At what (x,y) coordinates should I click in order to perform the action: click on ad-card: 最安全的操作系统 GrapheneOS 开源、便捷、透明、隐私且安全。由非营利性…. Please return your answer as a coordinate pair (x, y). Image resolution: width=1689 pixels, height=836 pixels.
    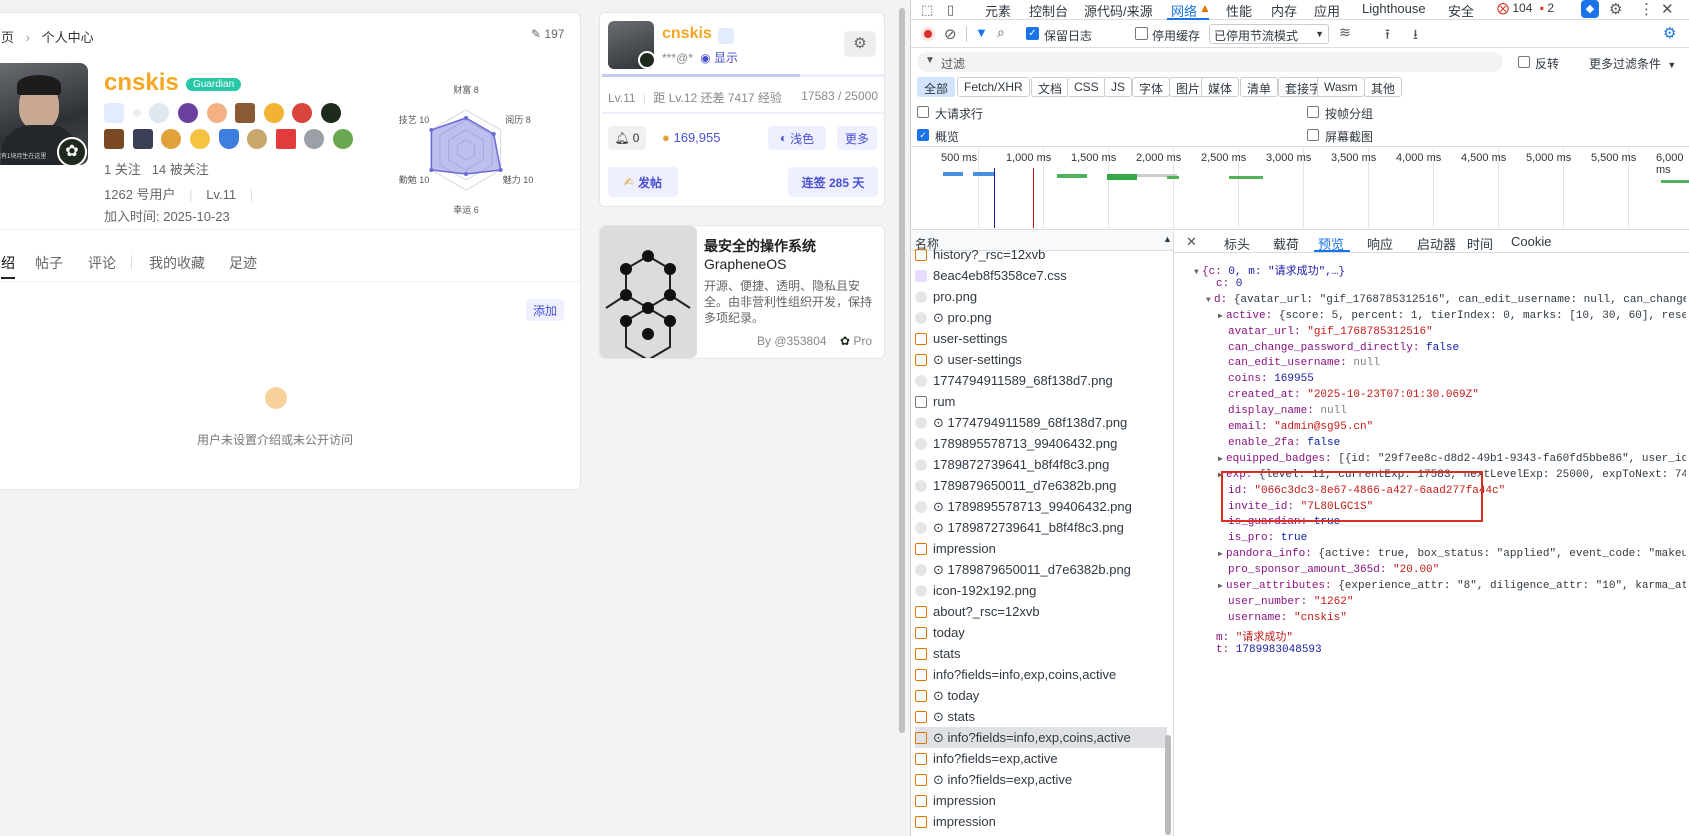
    Looking at the image, I should click on (742, 292).